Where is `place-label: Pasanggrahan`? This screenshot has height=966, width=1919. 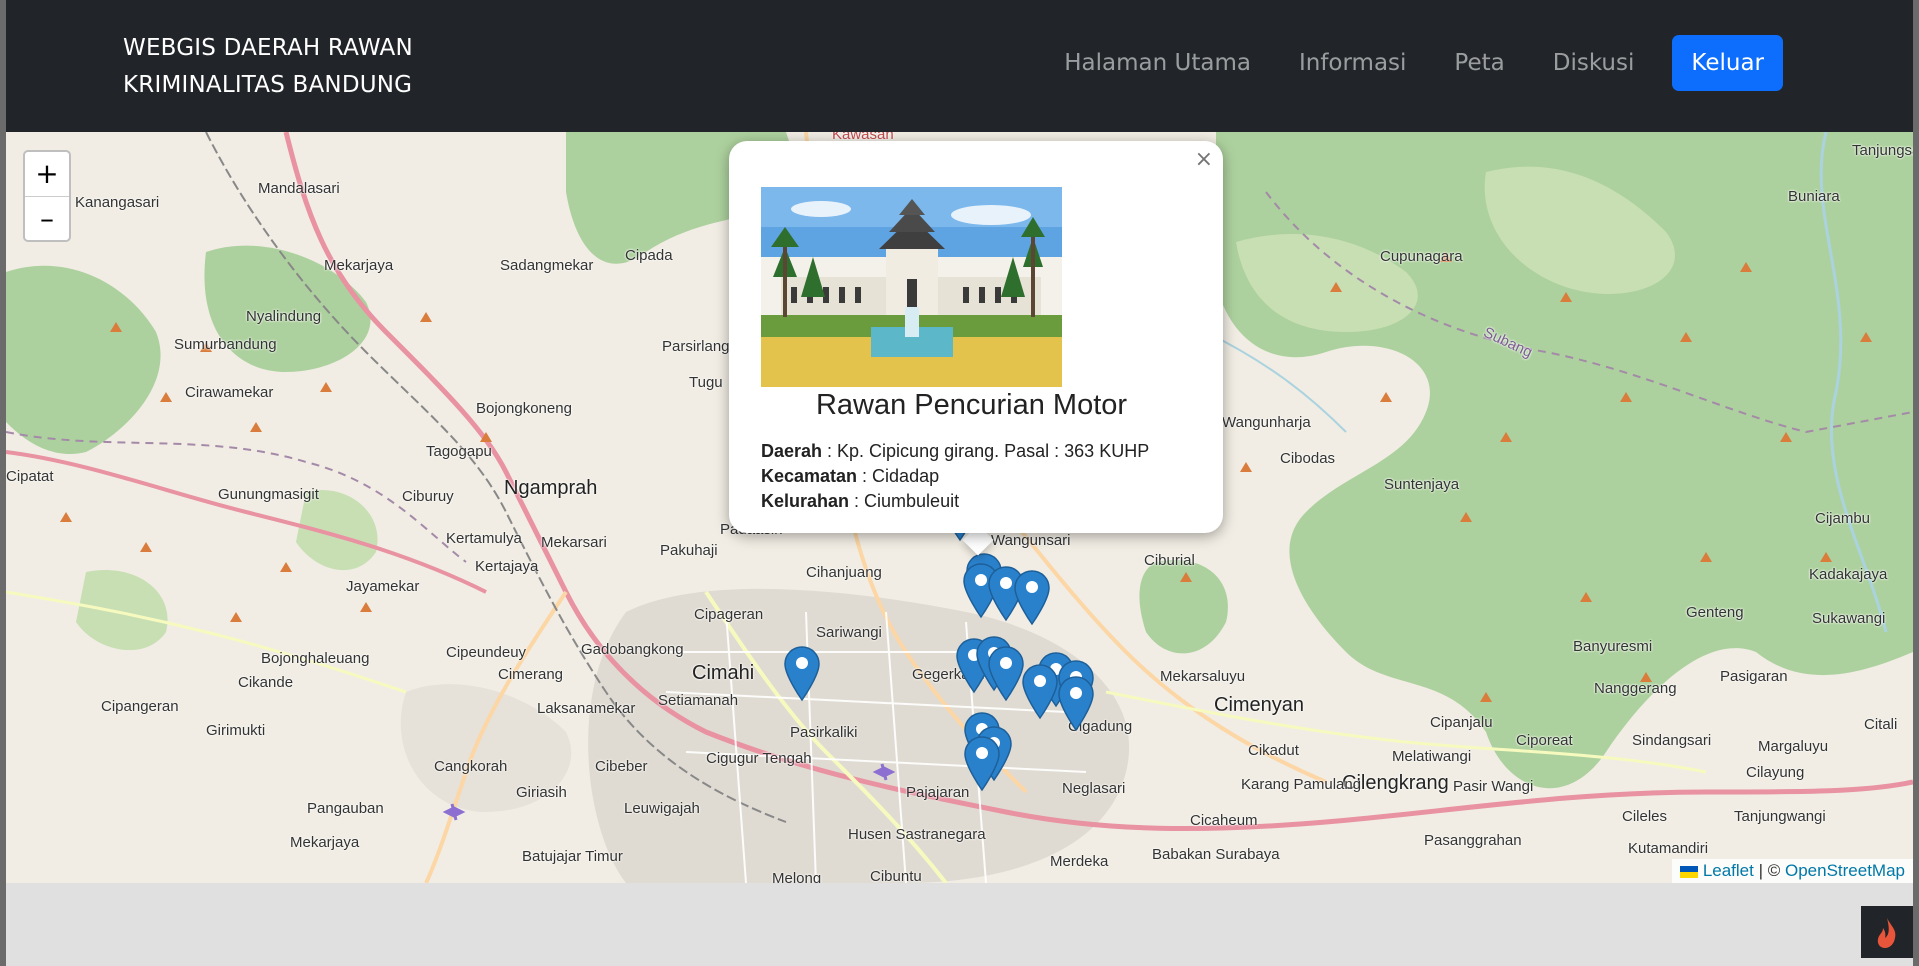
place-label: Pasanggrahan is located at coordinates (1473, 840).